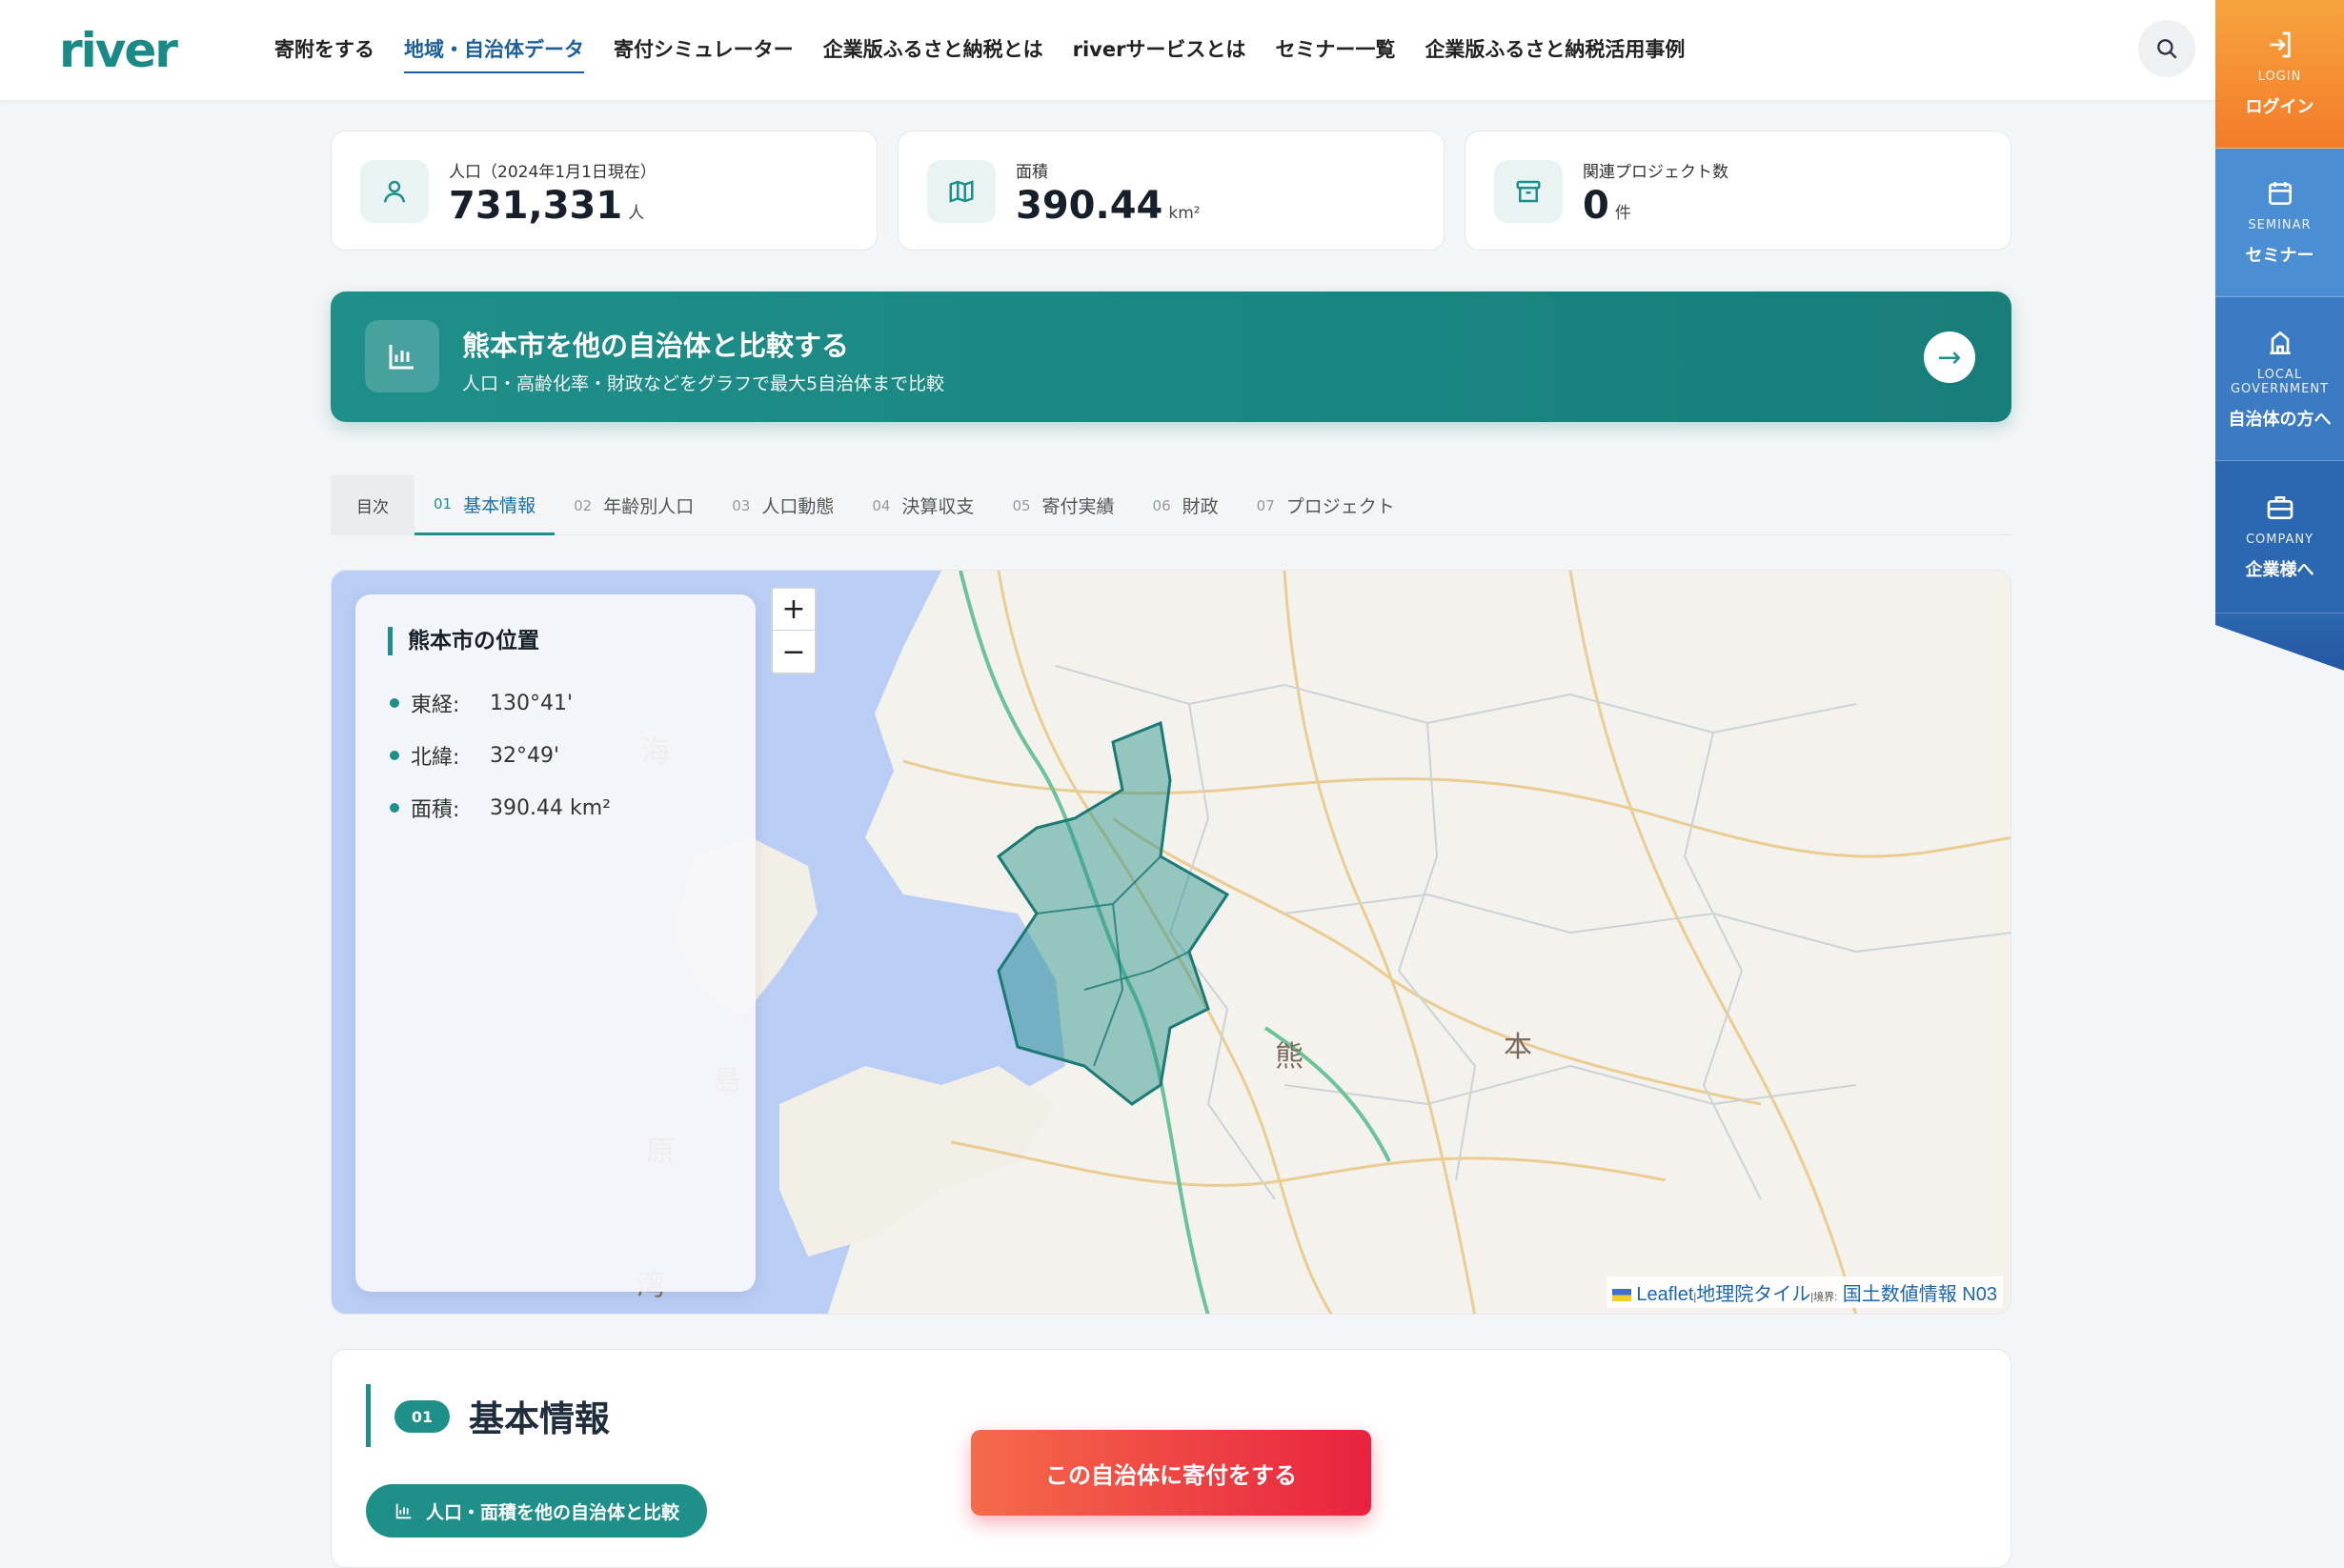 This screenshot has width=2344, height=1568. I want to click on login-button: LOGIN ログイン, so click(2279, 74).